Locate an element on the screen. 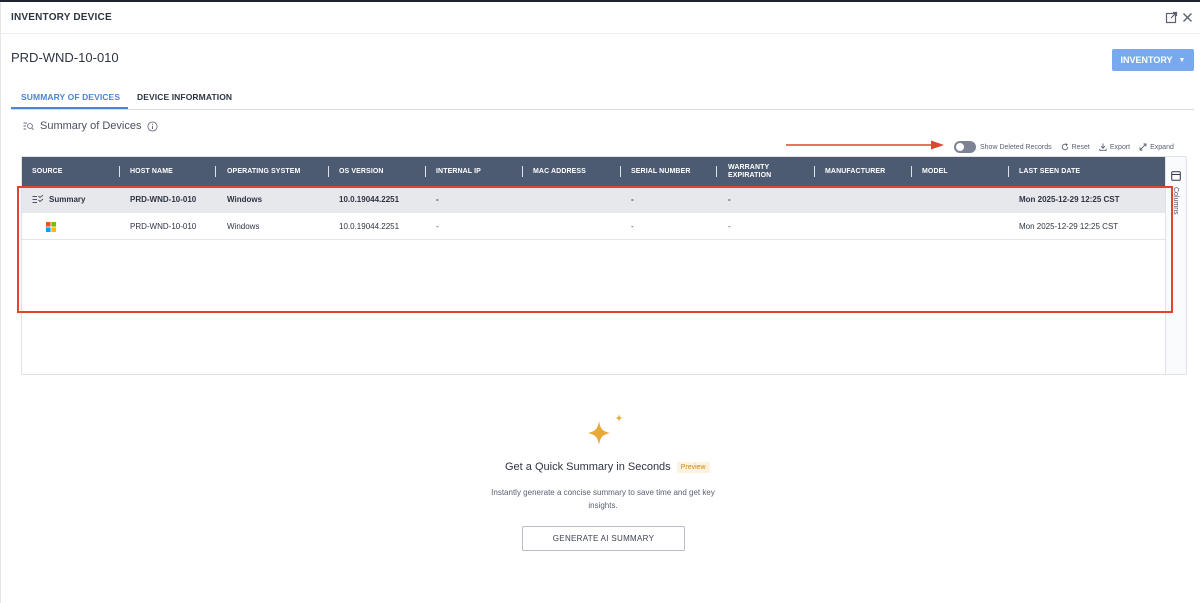 The width and height of the screenshot is (1200, 603). grid-toolbar: Show Deleted Records Reset Export Expand is located at coordinates (1064, 147).